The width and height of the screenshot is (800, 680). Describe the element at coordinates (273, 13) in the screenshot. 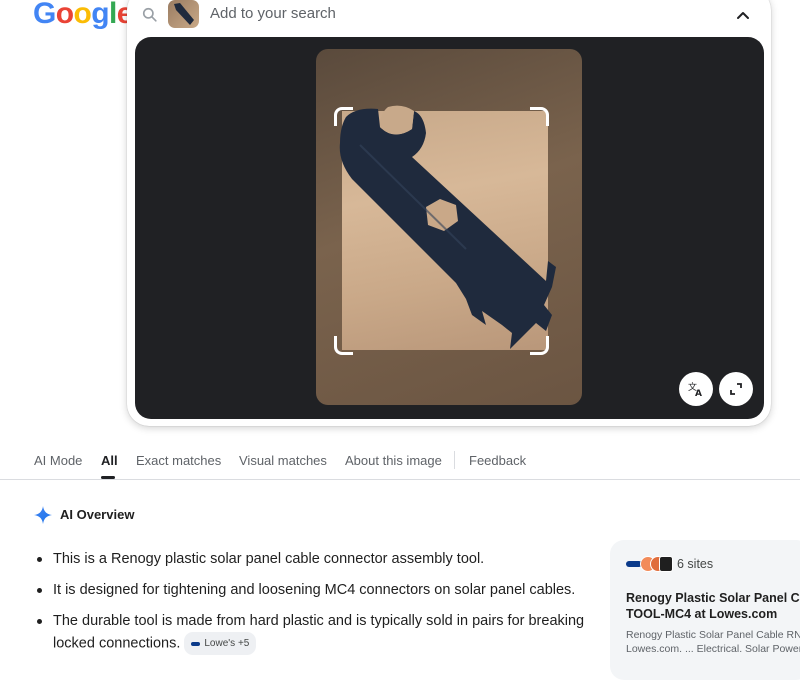

I see `search-placeholder: Add to your search` at that location.